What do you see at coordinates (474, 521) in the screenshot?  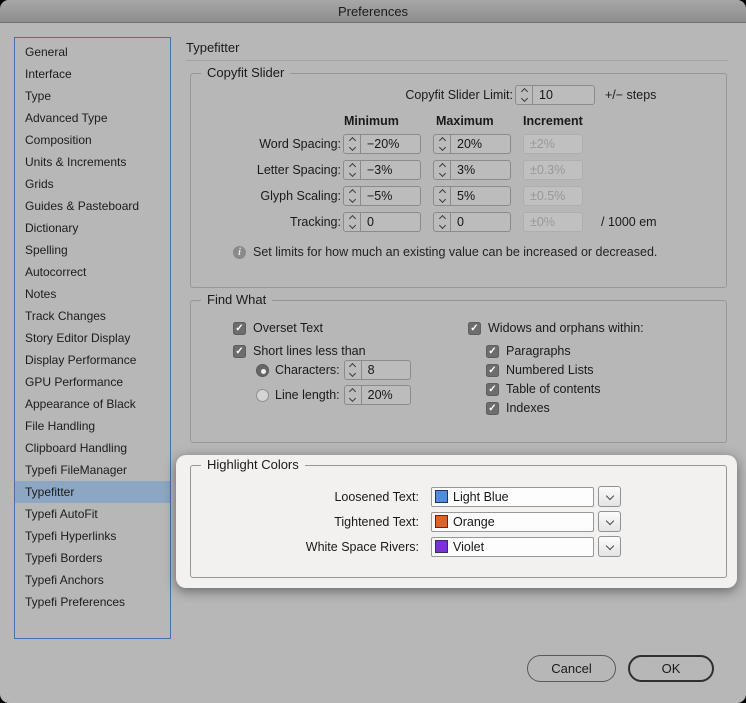 I see `color-dropdown-value: Orange` at bounding box center [474, 521].